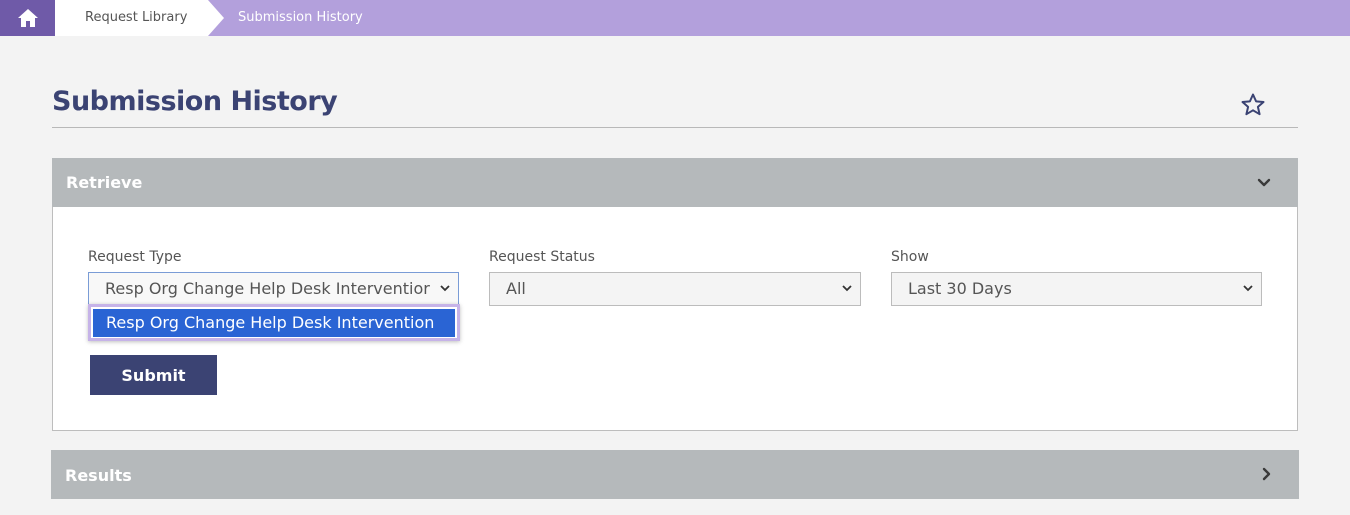 Image resolution: width=1350 pixels, height=515 pixels. I want to click on chevron-right-icon, so click(1267, 474).